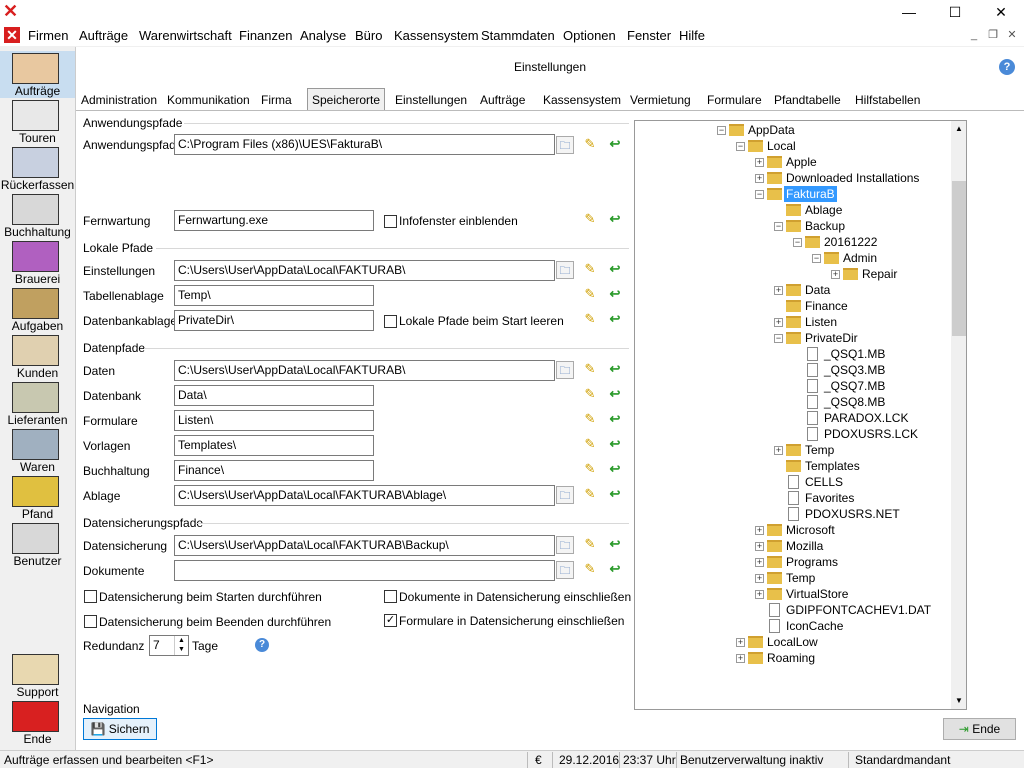 The image size is (1024, 768). What do you see at coordinates (792, 210) in the screenshot?
I see `tree-node: Ablage` at bounding box center [792, 210].